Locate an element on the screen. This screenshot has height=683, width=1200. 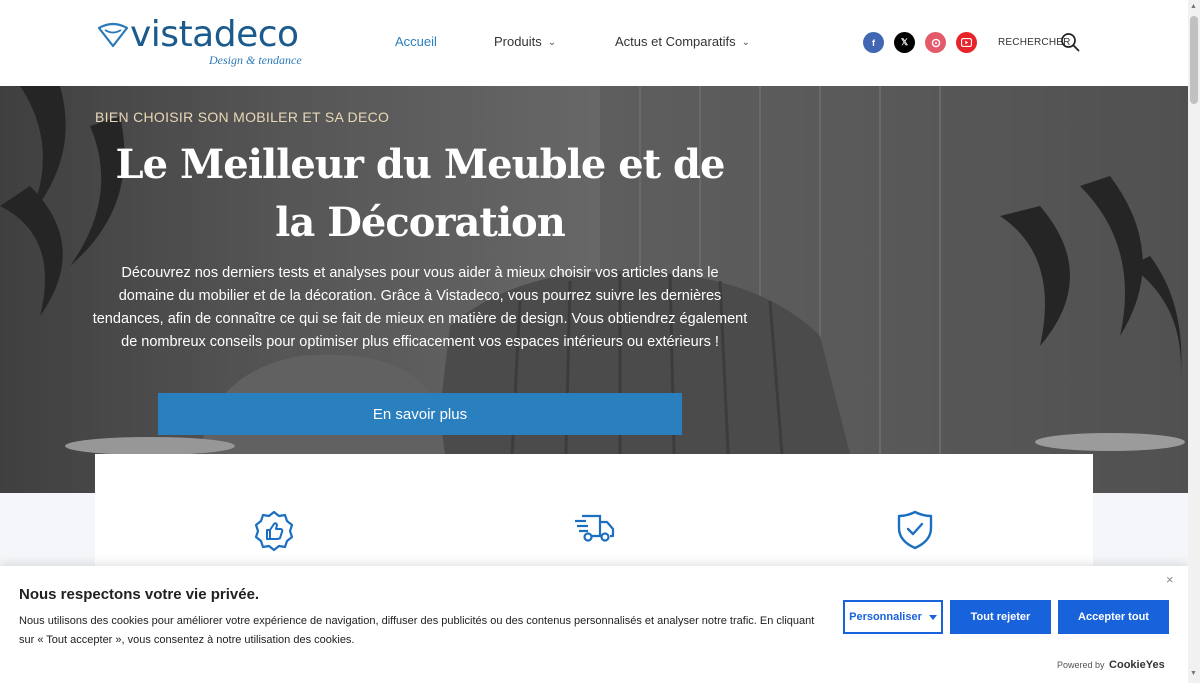
search-icon is located at coordinates (1070, 44).